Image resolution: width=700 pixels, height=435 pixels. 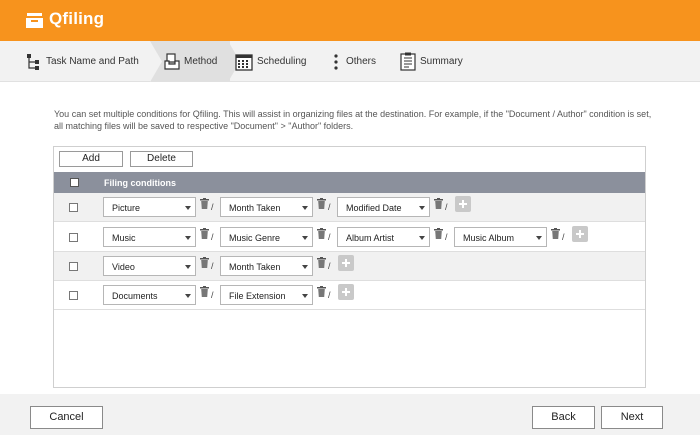 I want to click on delete-button: Delete, so click(x=161, y=159).